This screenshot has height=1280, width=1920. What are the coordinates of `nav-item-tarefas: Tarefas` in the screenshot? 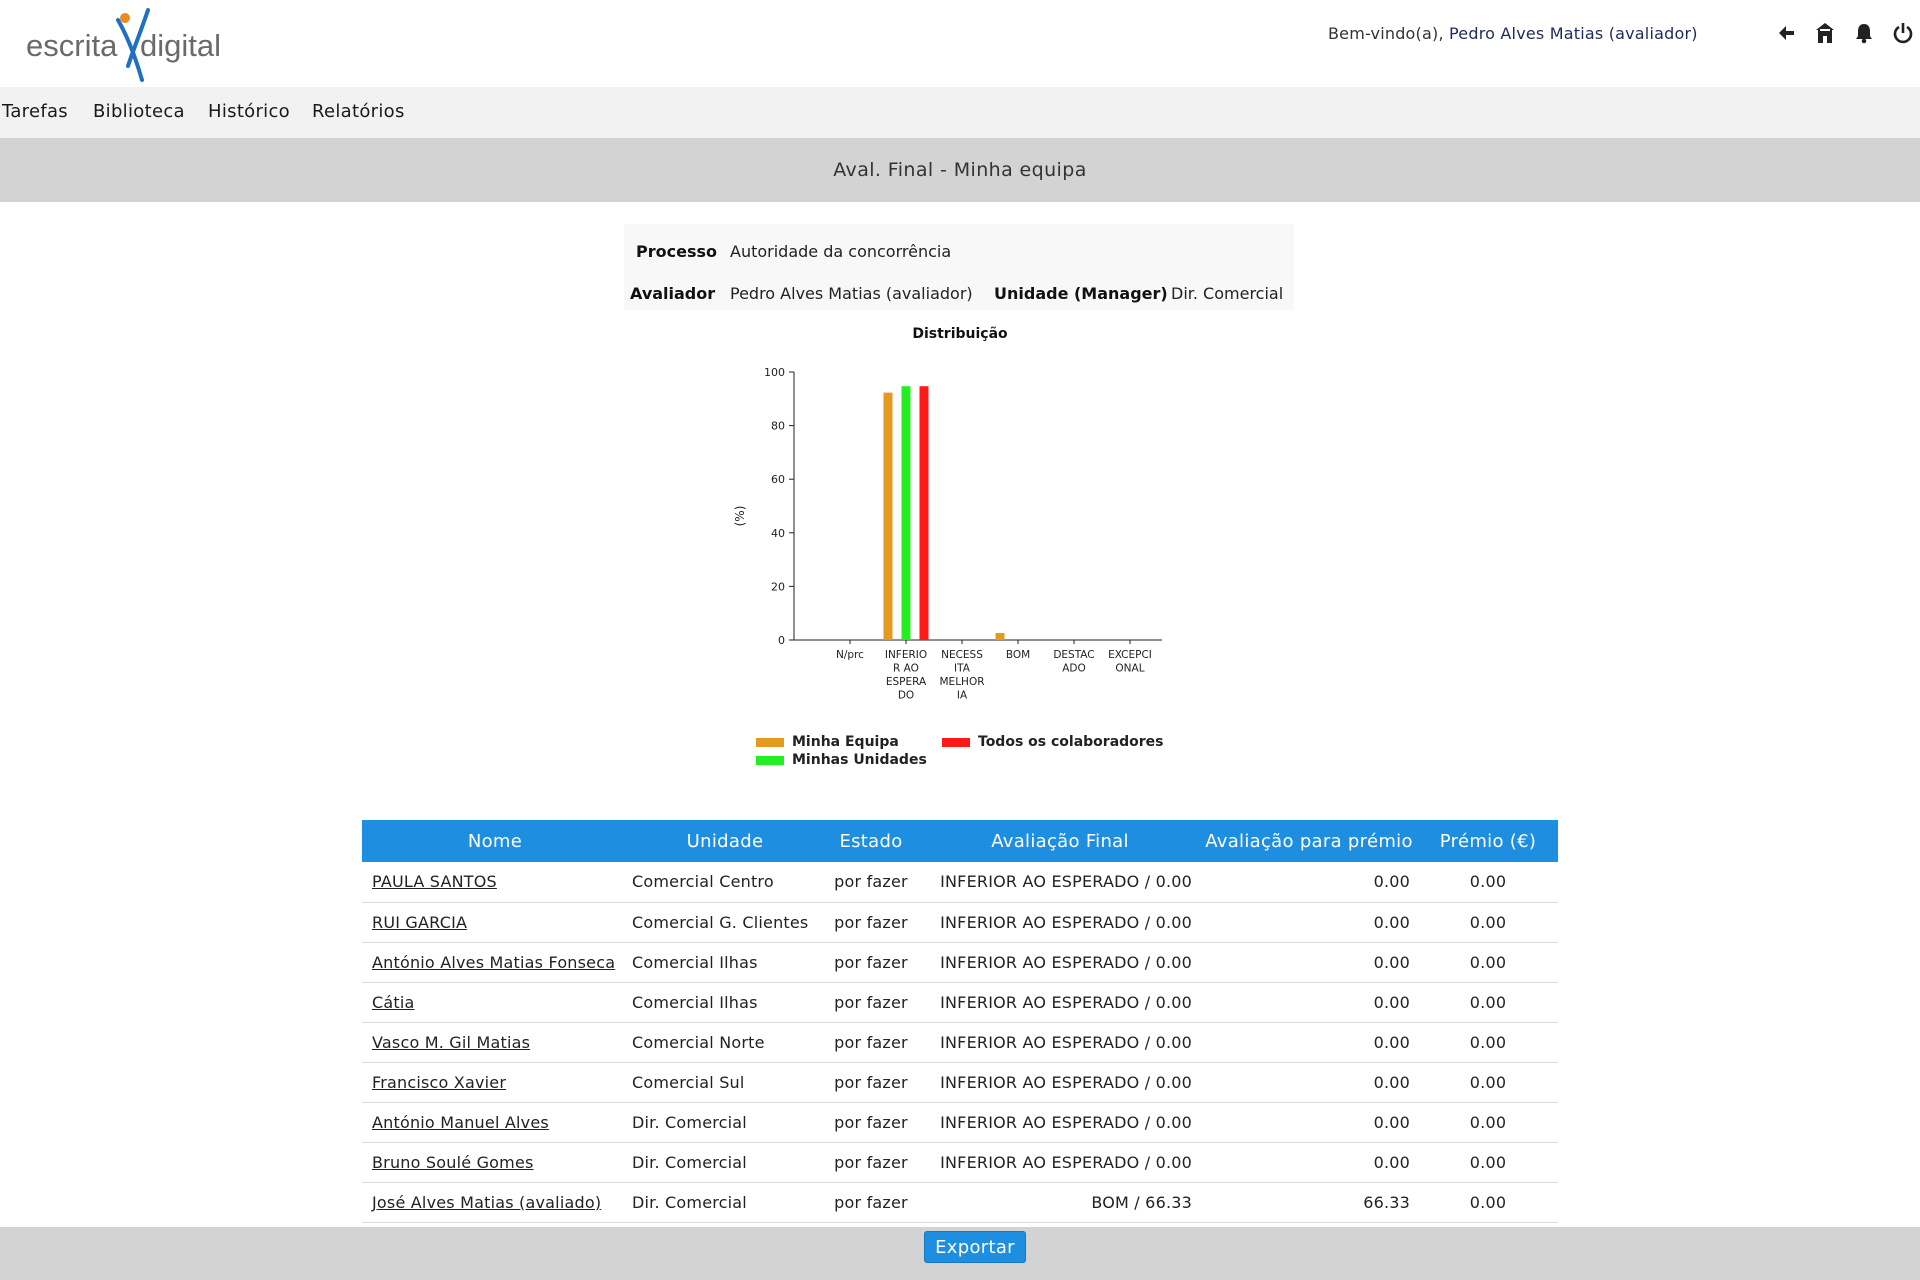 It's located at (35, 111).